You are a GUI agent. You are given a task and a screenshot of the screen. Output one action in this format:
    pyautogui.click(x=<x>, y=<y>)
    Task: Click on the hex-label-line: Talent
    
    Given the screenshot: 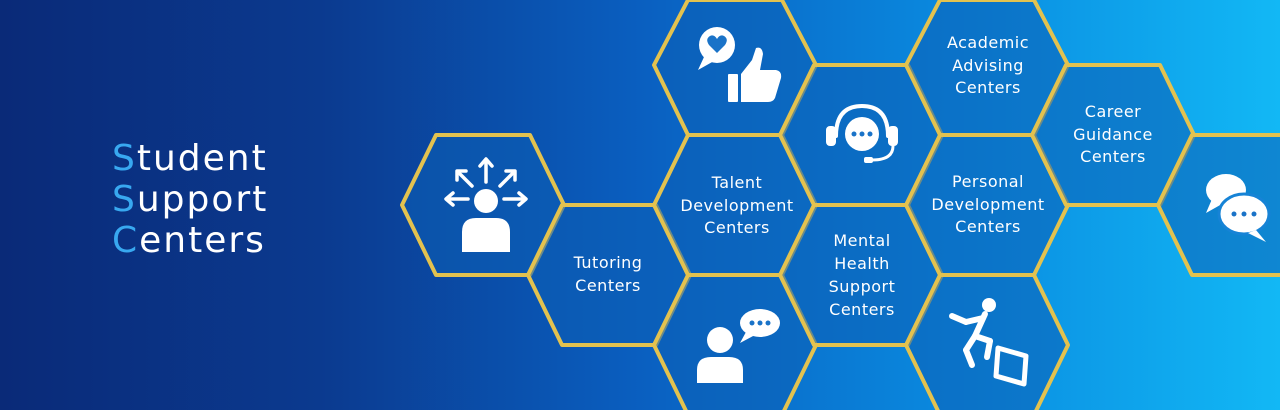 What is the action you would take?
    pyautogui.click(x=737, y=182)
    